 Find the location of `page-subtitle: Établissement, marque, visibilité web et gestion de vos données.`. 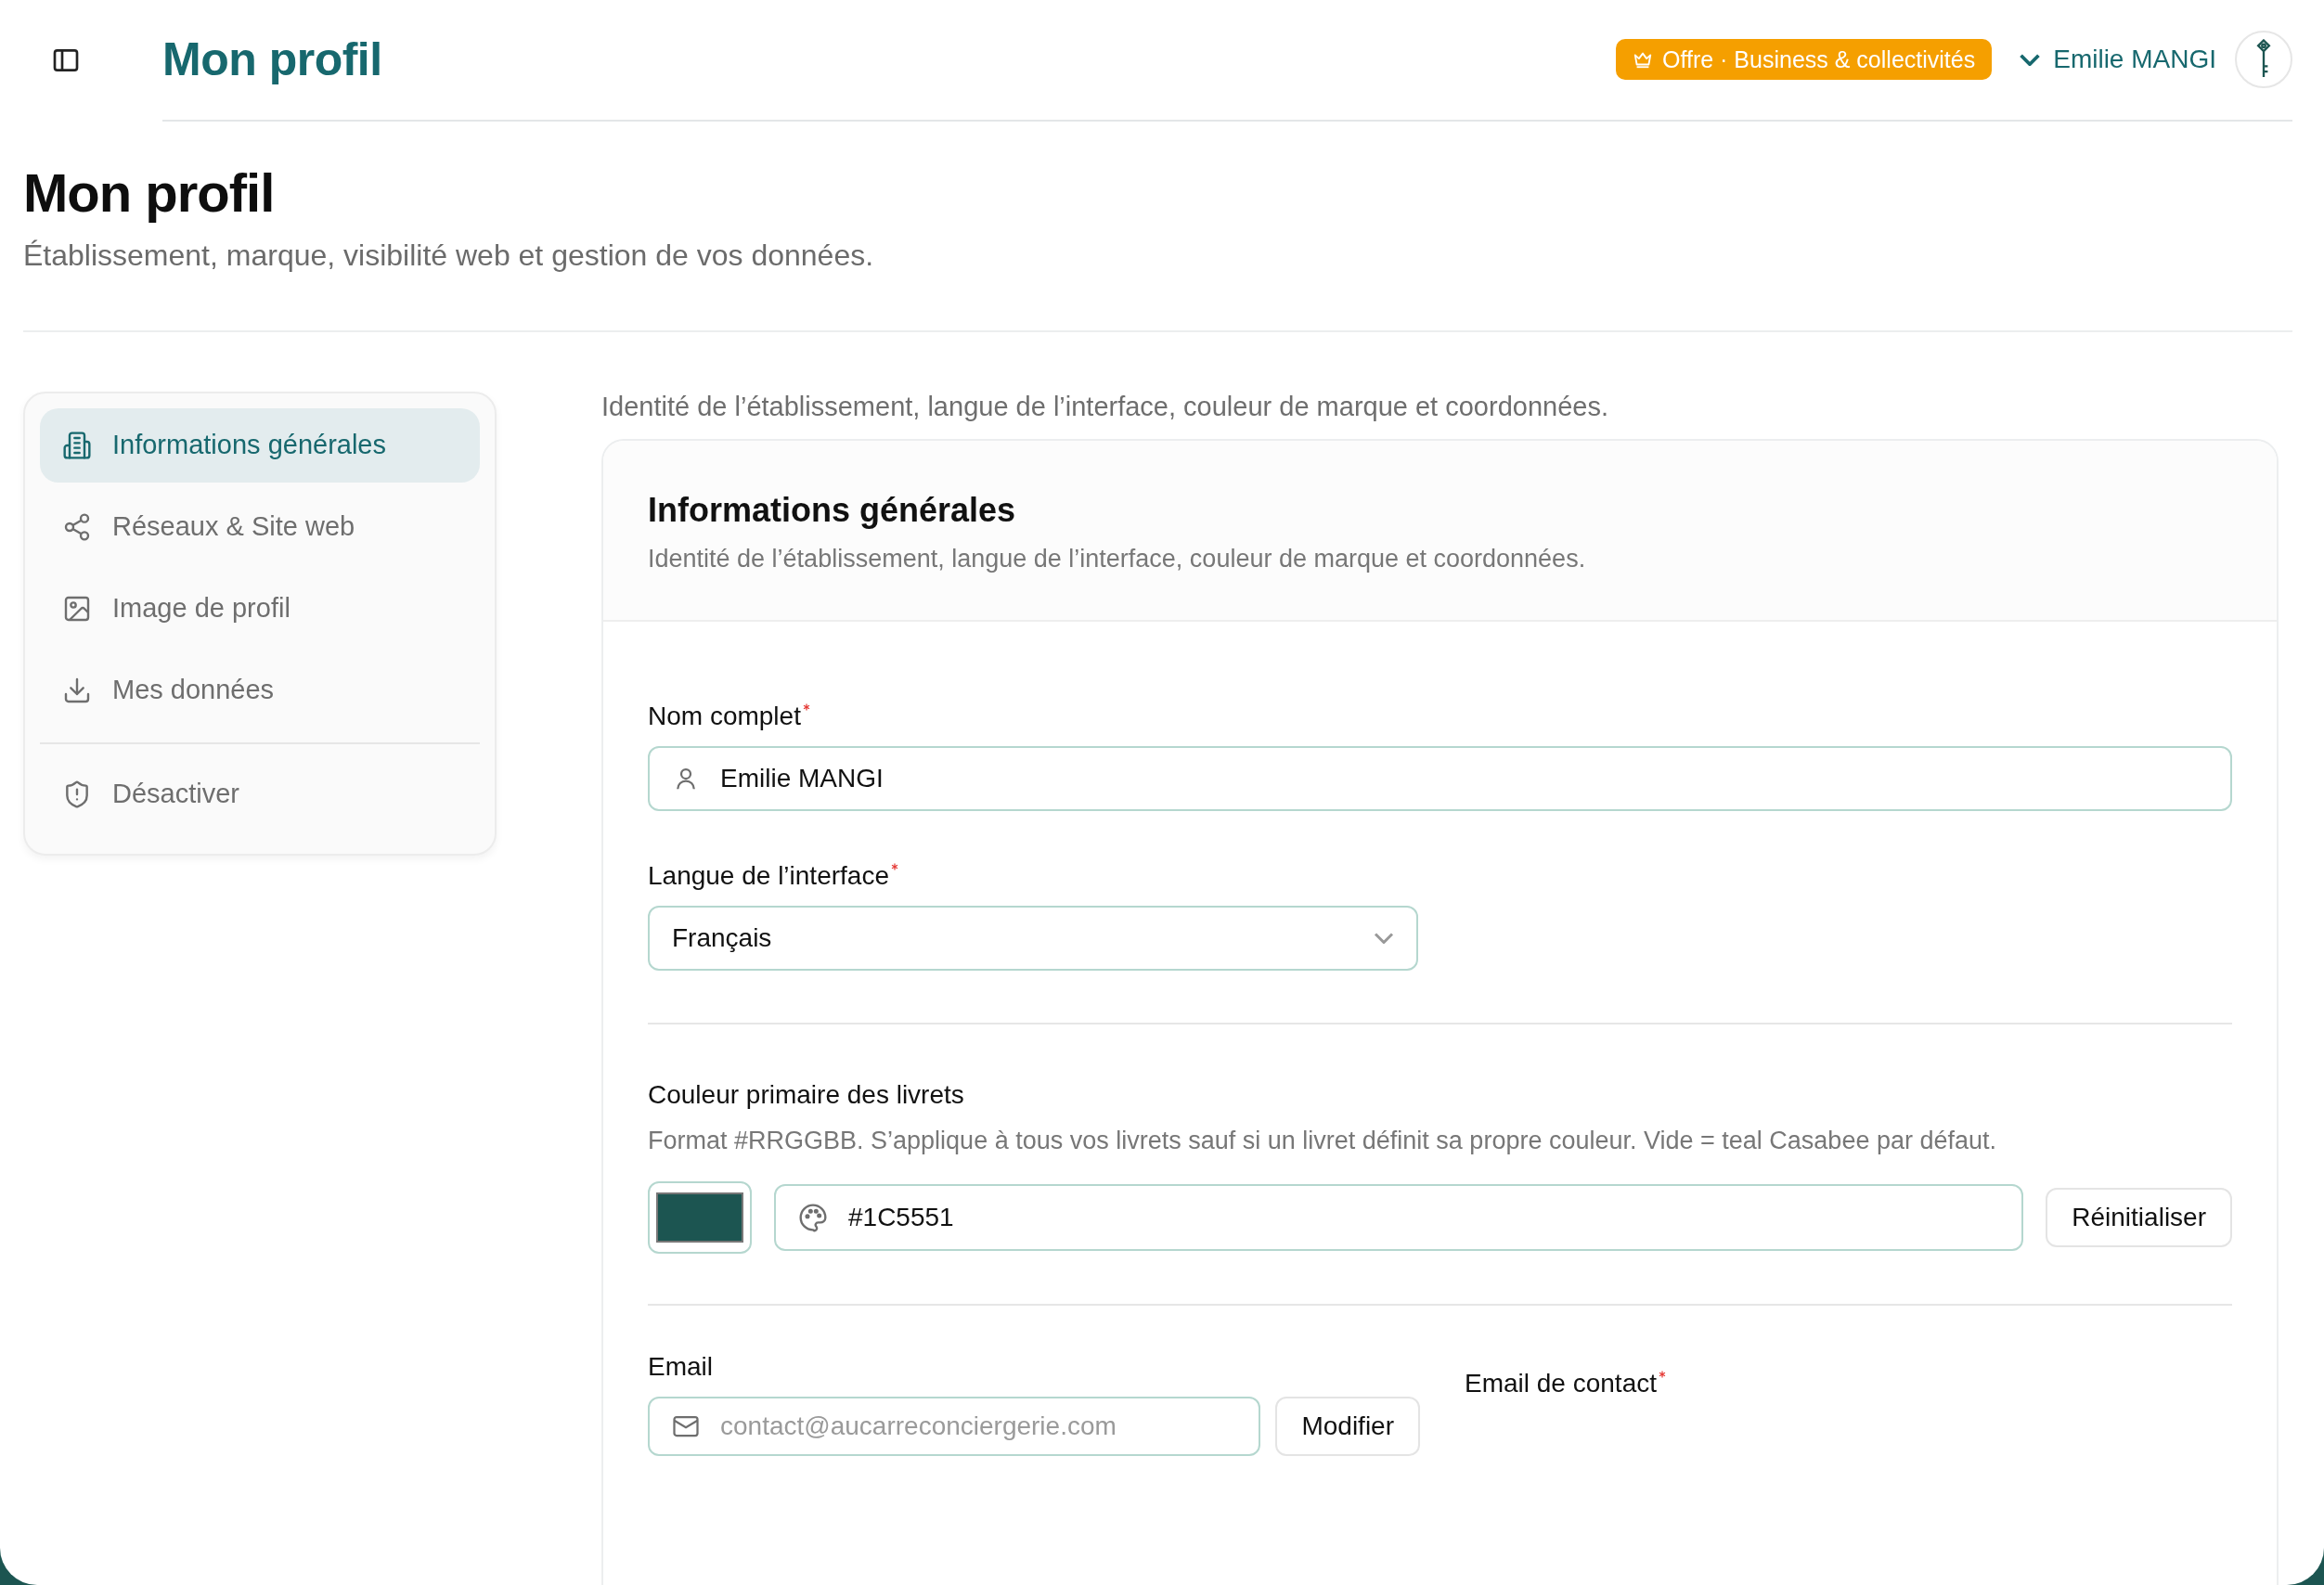

page-subtitle: Établissement, marque, visibilité web et gestion de vos données. is located at coordinates (449, 256).